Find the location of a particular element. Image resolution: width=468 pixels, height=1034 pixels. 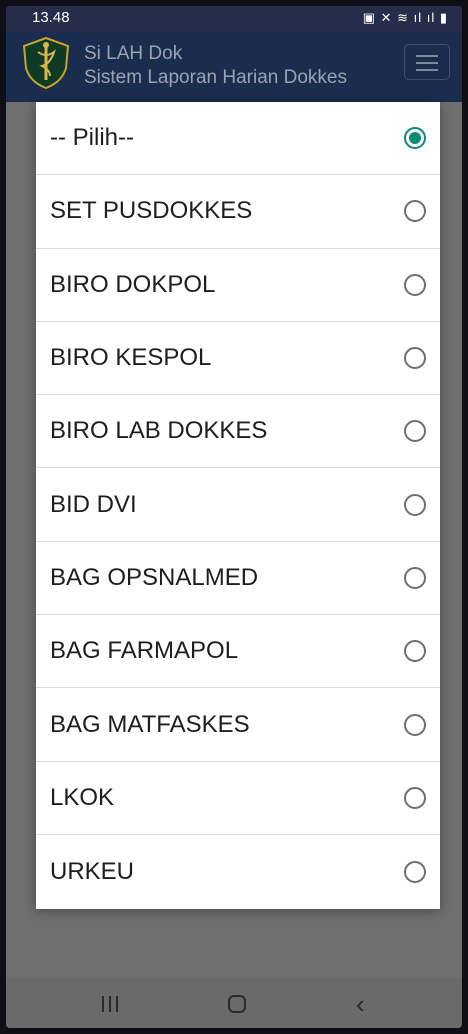

option-label: BIRO KESPOL is located at coordinates (131, 358).